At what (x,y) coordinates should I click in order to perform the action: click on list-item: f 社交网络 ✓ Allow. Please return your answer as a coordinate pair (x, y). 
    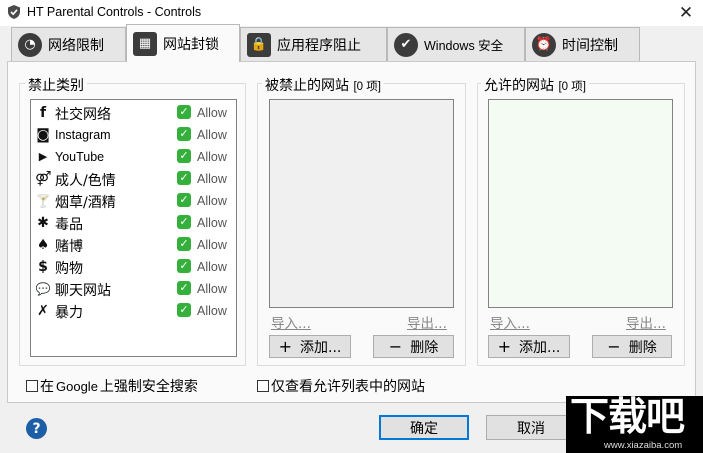
    Looking at the image, I should click on (133, 113).